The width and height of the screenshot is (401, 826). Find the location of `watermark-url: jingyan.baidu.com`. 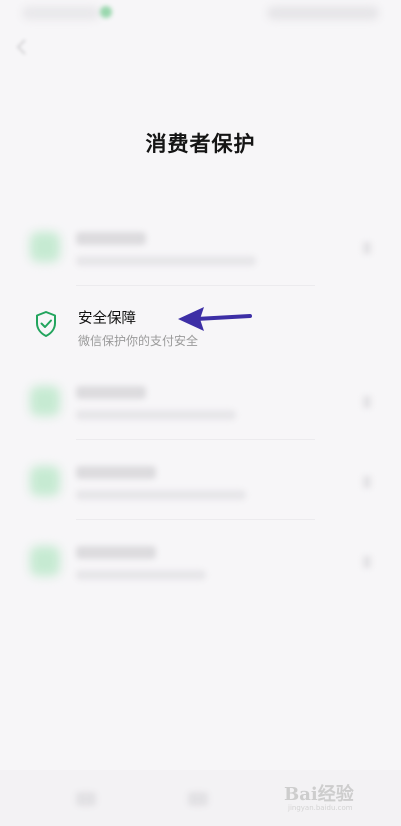

watermark-url: jingyan.baidu.com is located at coordinates (320, 808).